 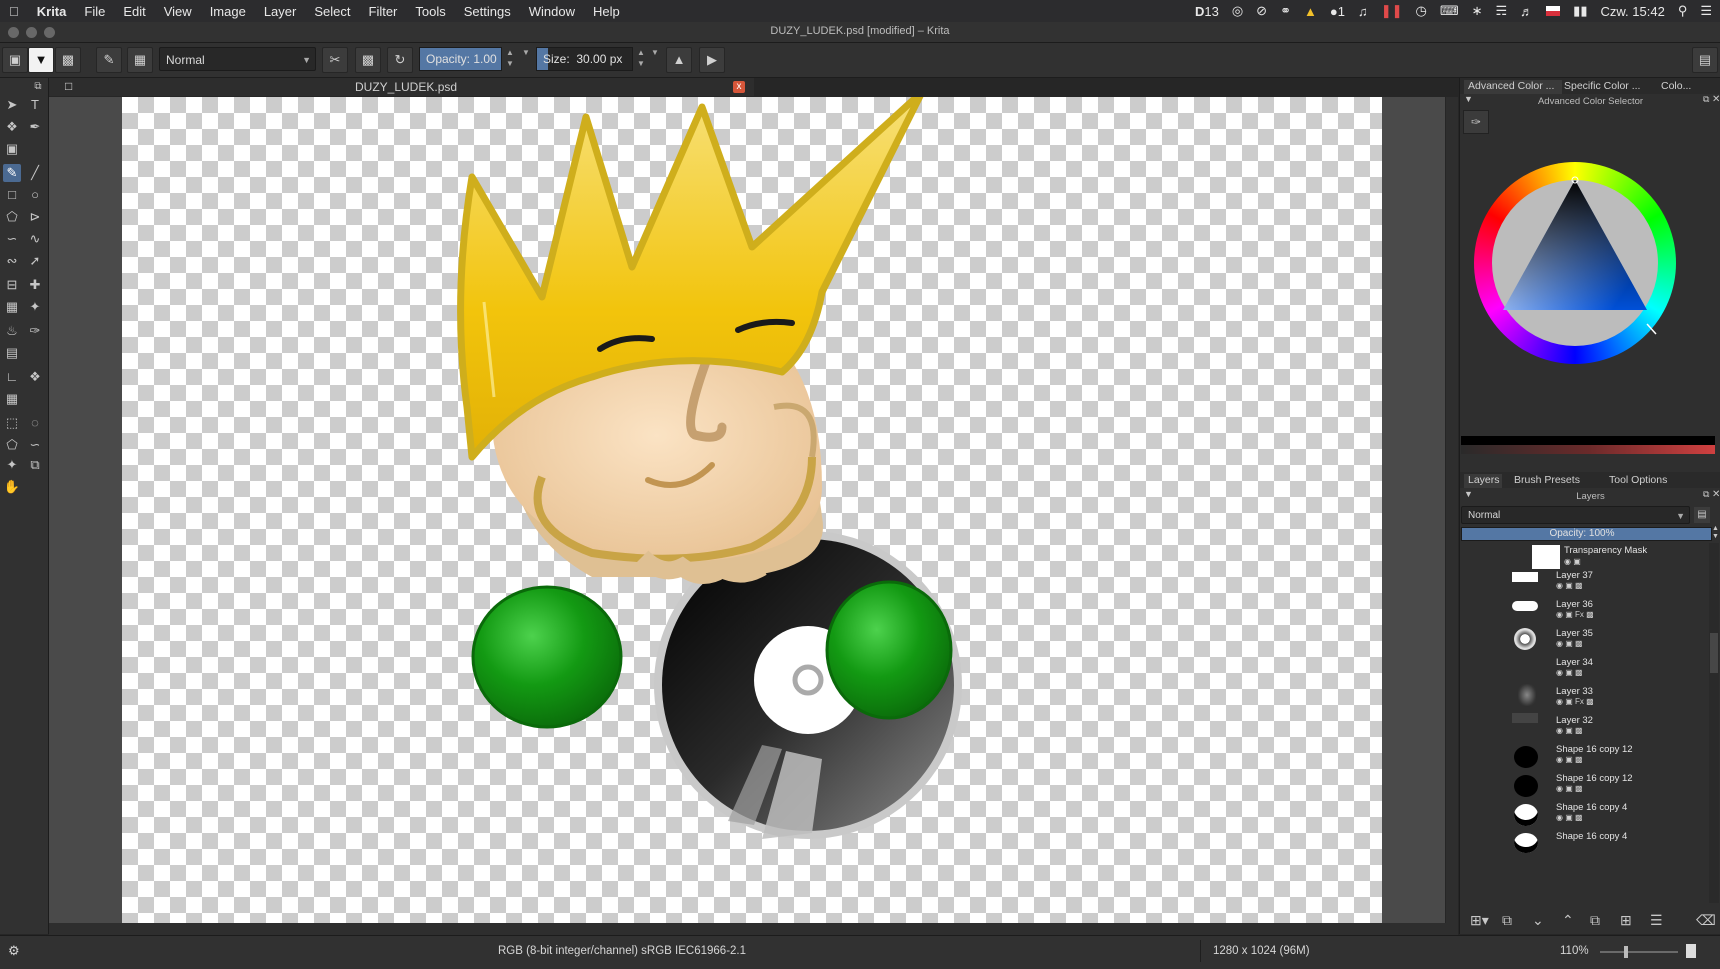 I want to click on layer-visibility-icons: ◉ ▣, so click(x=1572, y=561).